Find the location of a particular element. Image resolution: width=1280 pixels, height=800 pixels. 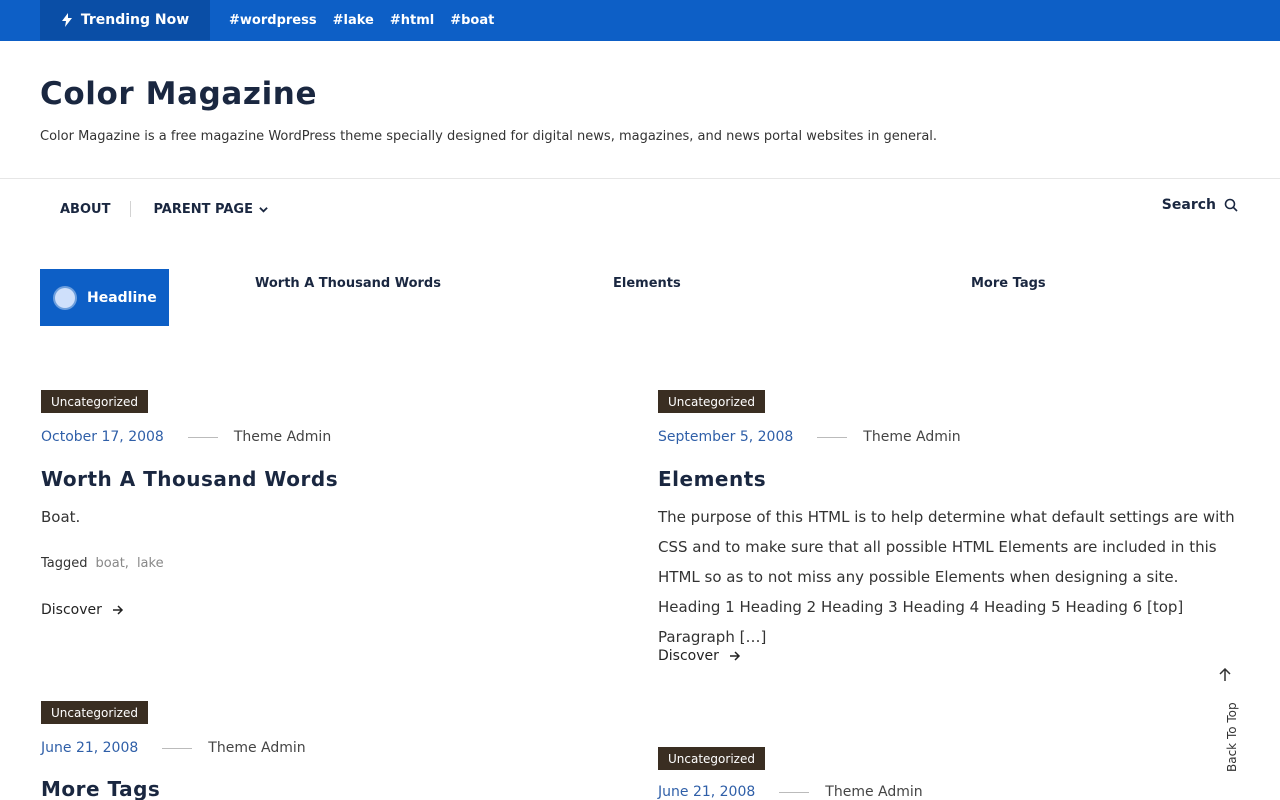

chevron-down-icon is located at coordinates (263, 209).